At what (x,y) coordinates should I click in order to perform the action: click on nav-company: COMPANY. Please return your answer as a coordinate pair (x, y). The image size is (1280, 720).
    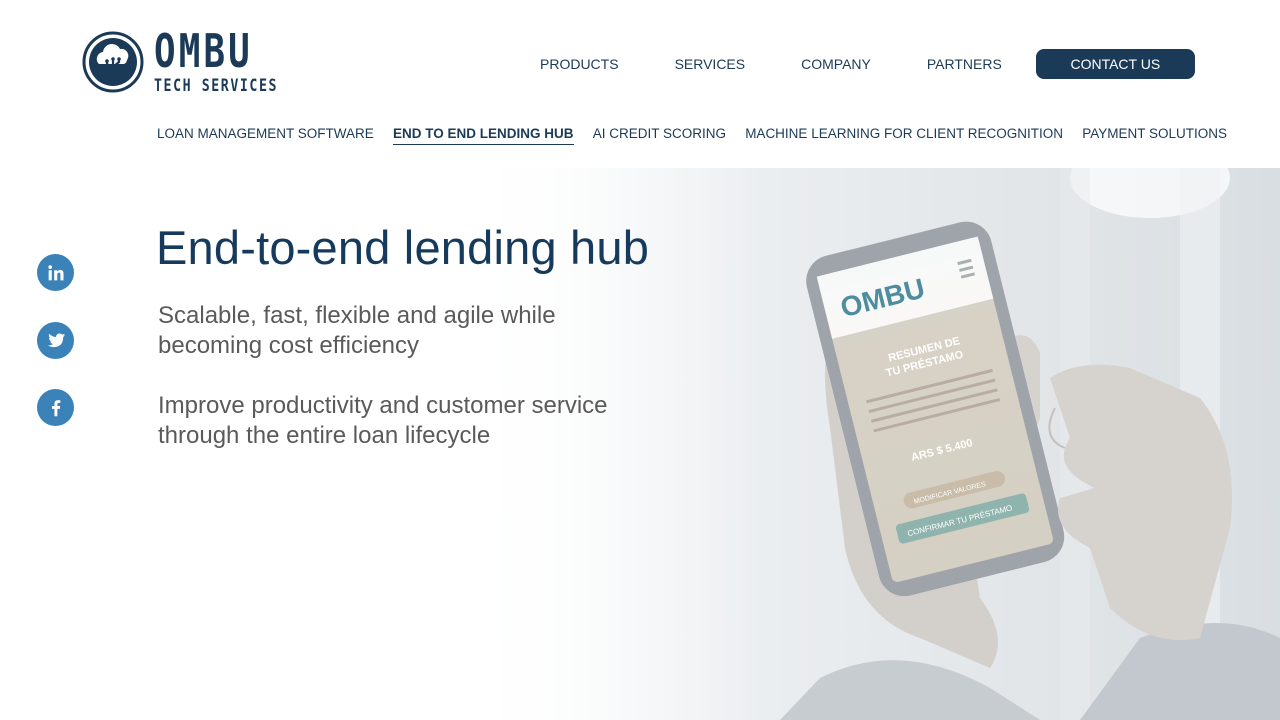
    Looking at the image, I should click on (836, 64).